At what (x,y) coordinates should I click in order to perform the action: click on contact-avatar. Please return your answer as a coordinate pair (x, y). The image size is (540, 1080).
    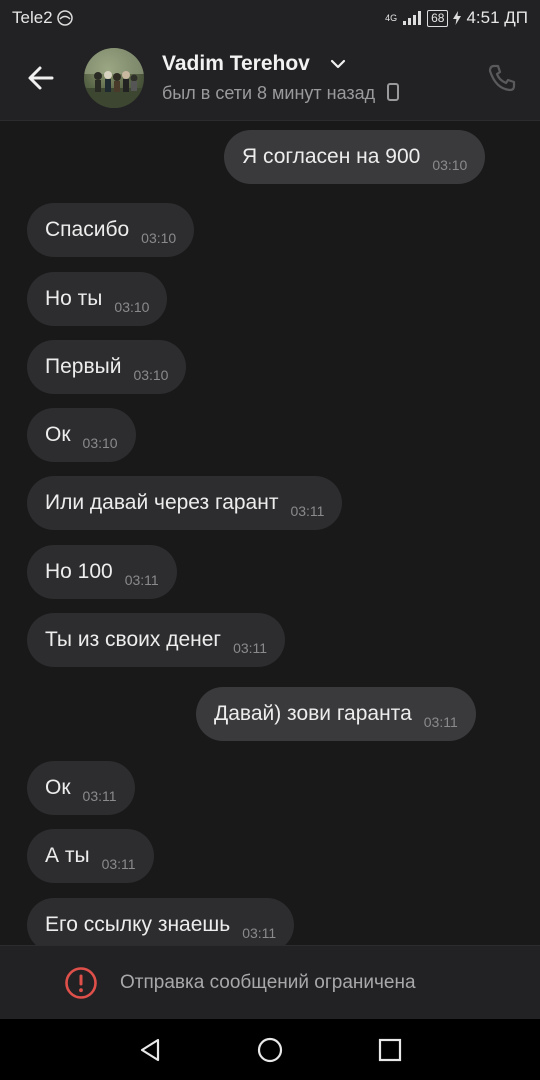
    Looking at the image, I should click on (114, 78).